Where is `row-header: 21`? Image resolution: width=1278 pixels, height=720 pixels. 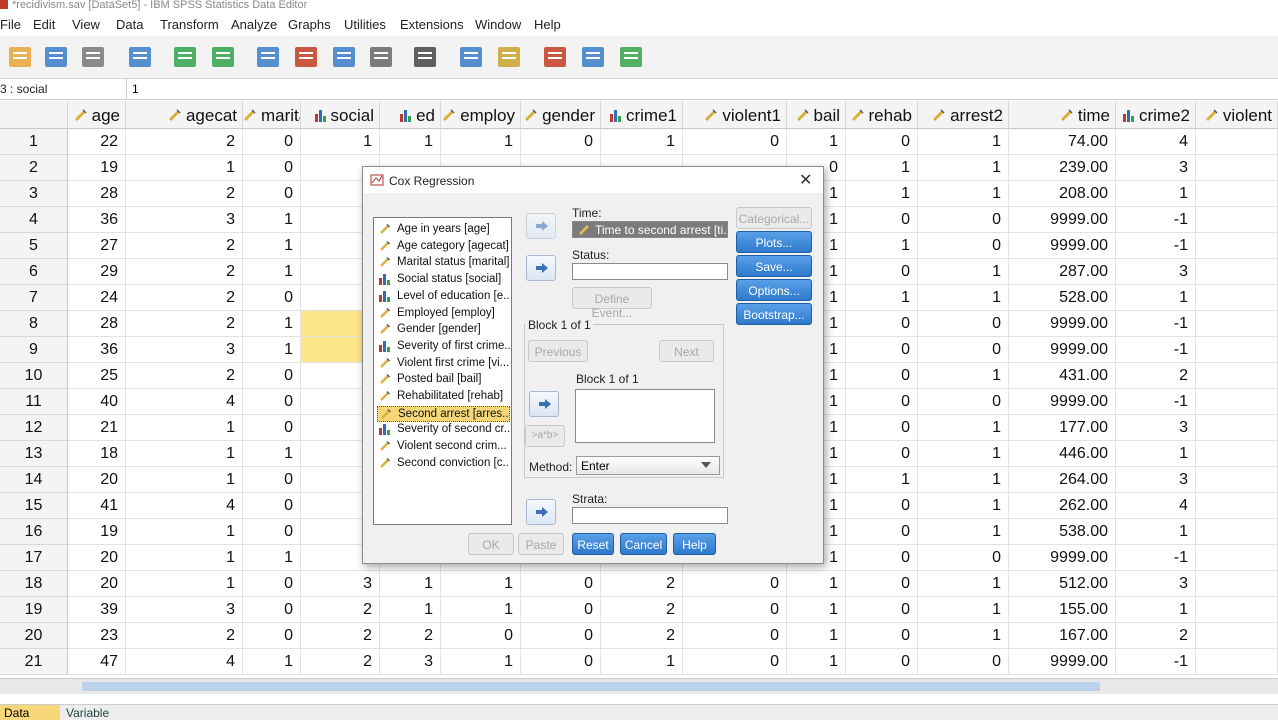 row-header: 21 is located at coordinates (34, 662).